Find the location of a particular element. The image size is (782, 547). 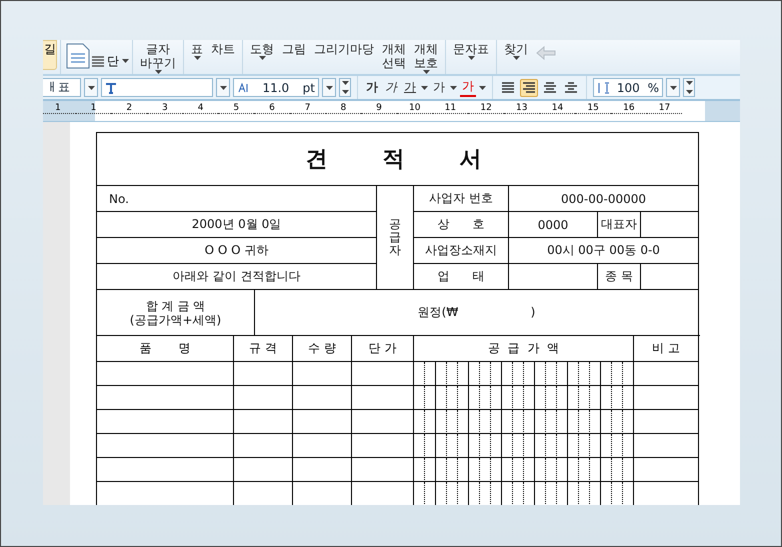

toolbar-button: 길 is located at coordinates (50, 55).